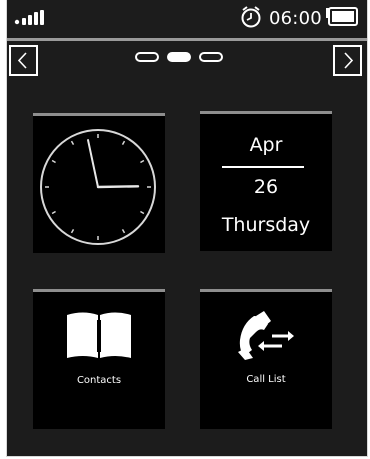 The image size is (370, 459). I want to click on analog-clock-icon, so click(98, 187).